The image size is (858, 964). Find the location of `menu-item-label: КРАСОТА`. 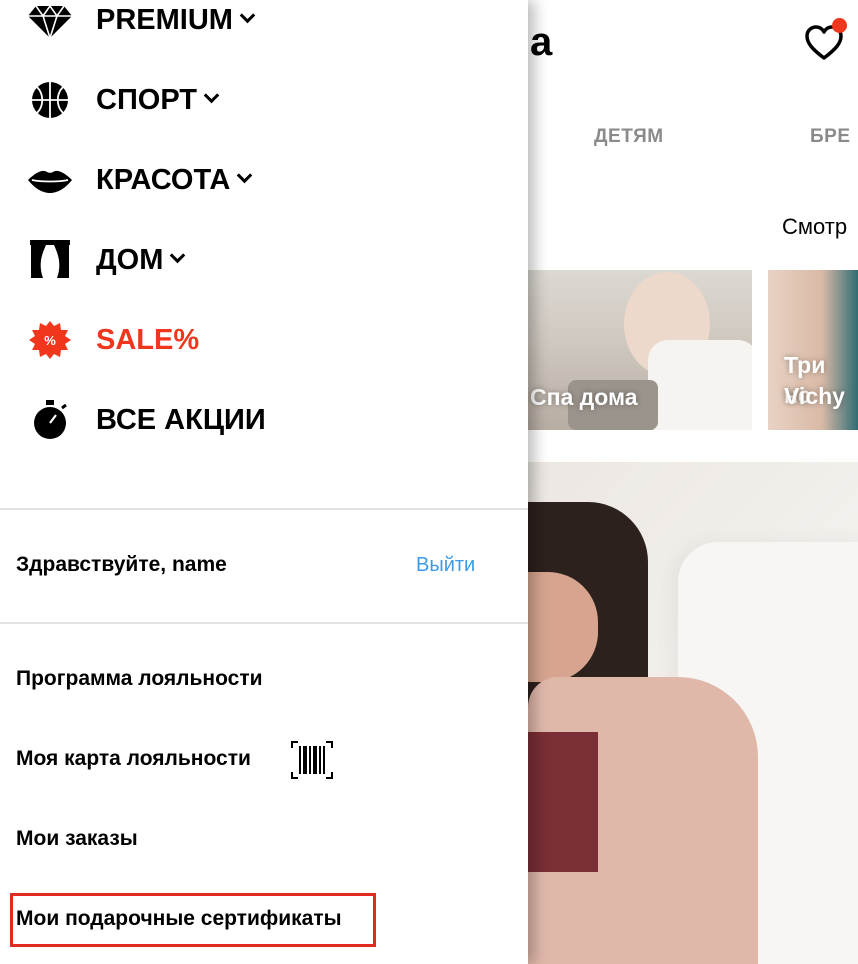

menu-item-label: КРАСОТА is located at coordinates (174, 180).